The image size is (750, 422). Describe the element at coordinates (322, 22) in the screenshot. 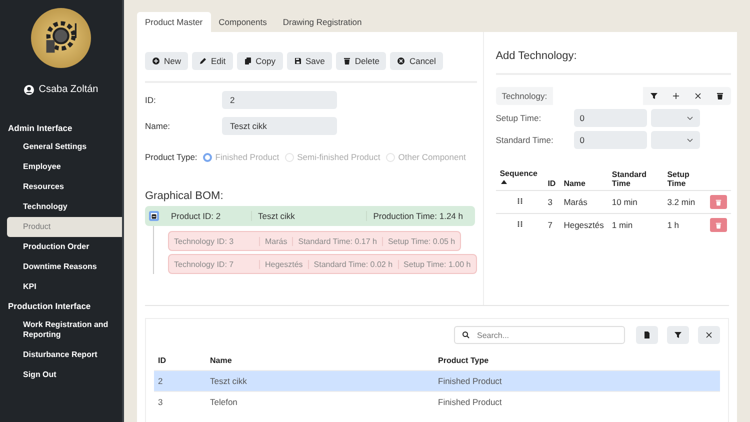

I see `tab: Drawing Registration` at that location.